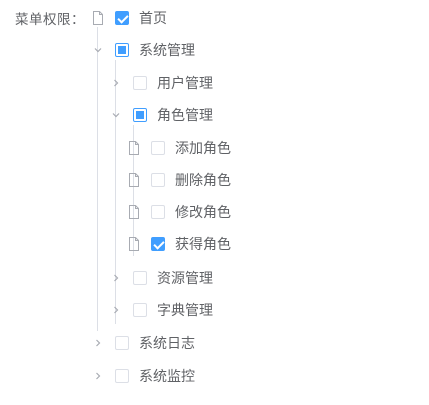  What do you see at coordinates (97, 179) in the screenshot?
I see `tree-guide-line` at bounding box center [97, 179].